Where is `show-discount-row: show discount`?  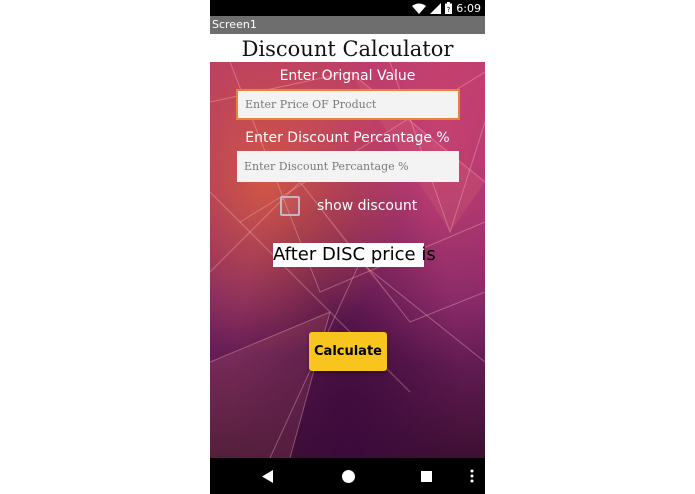
show-discount-row: show discount is located at coordinates (348, 206).